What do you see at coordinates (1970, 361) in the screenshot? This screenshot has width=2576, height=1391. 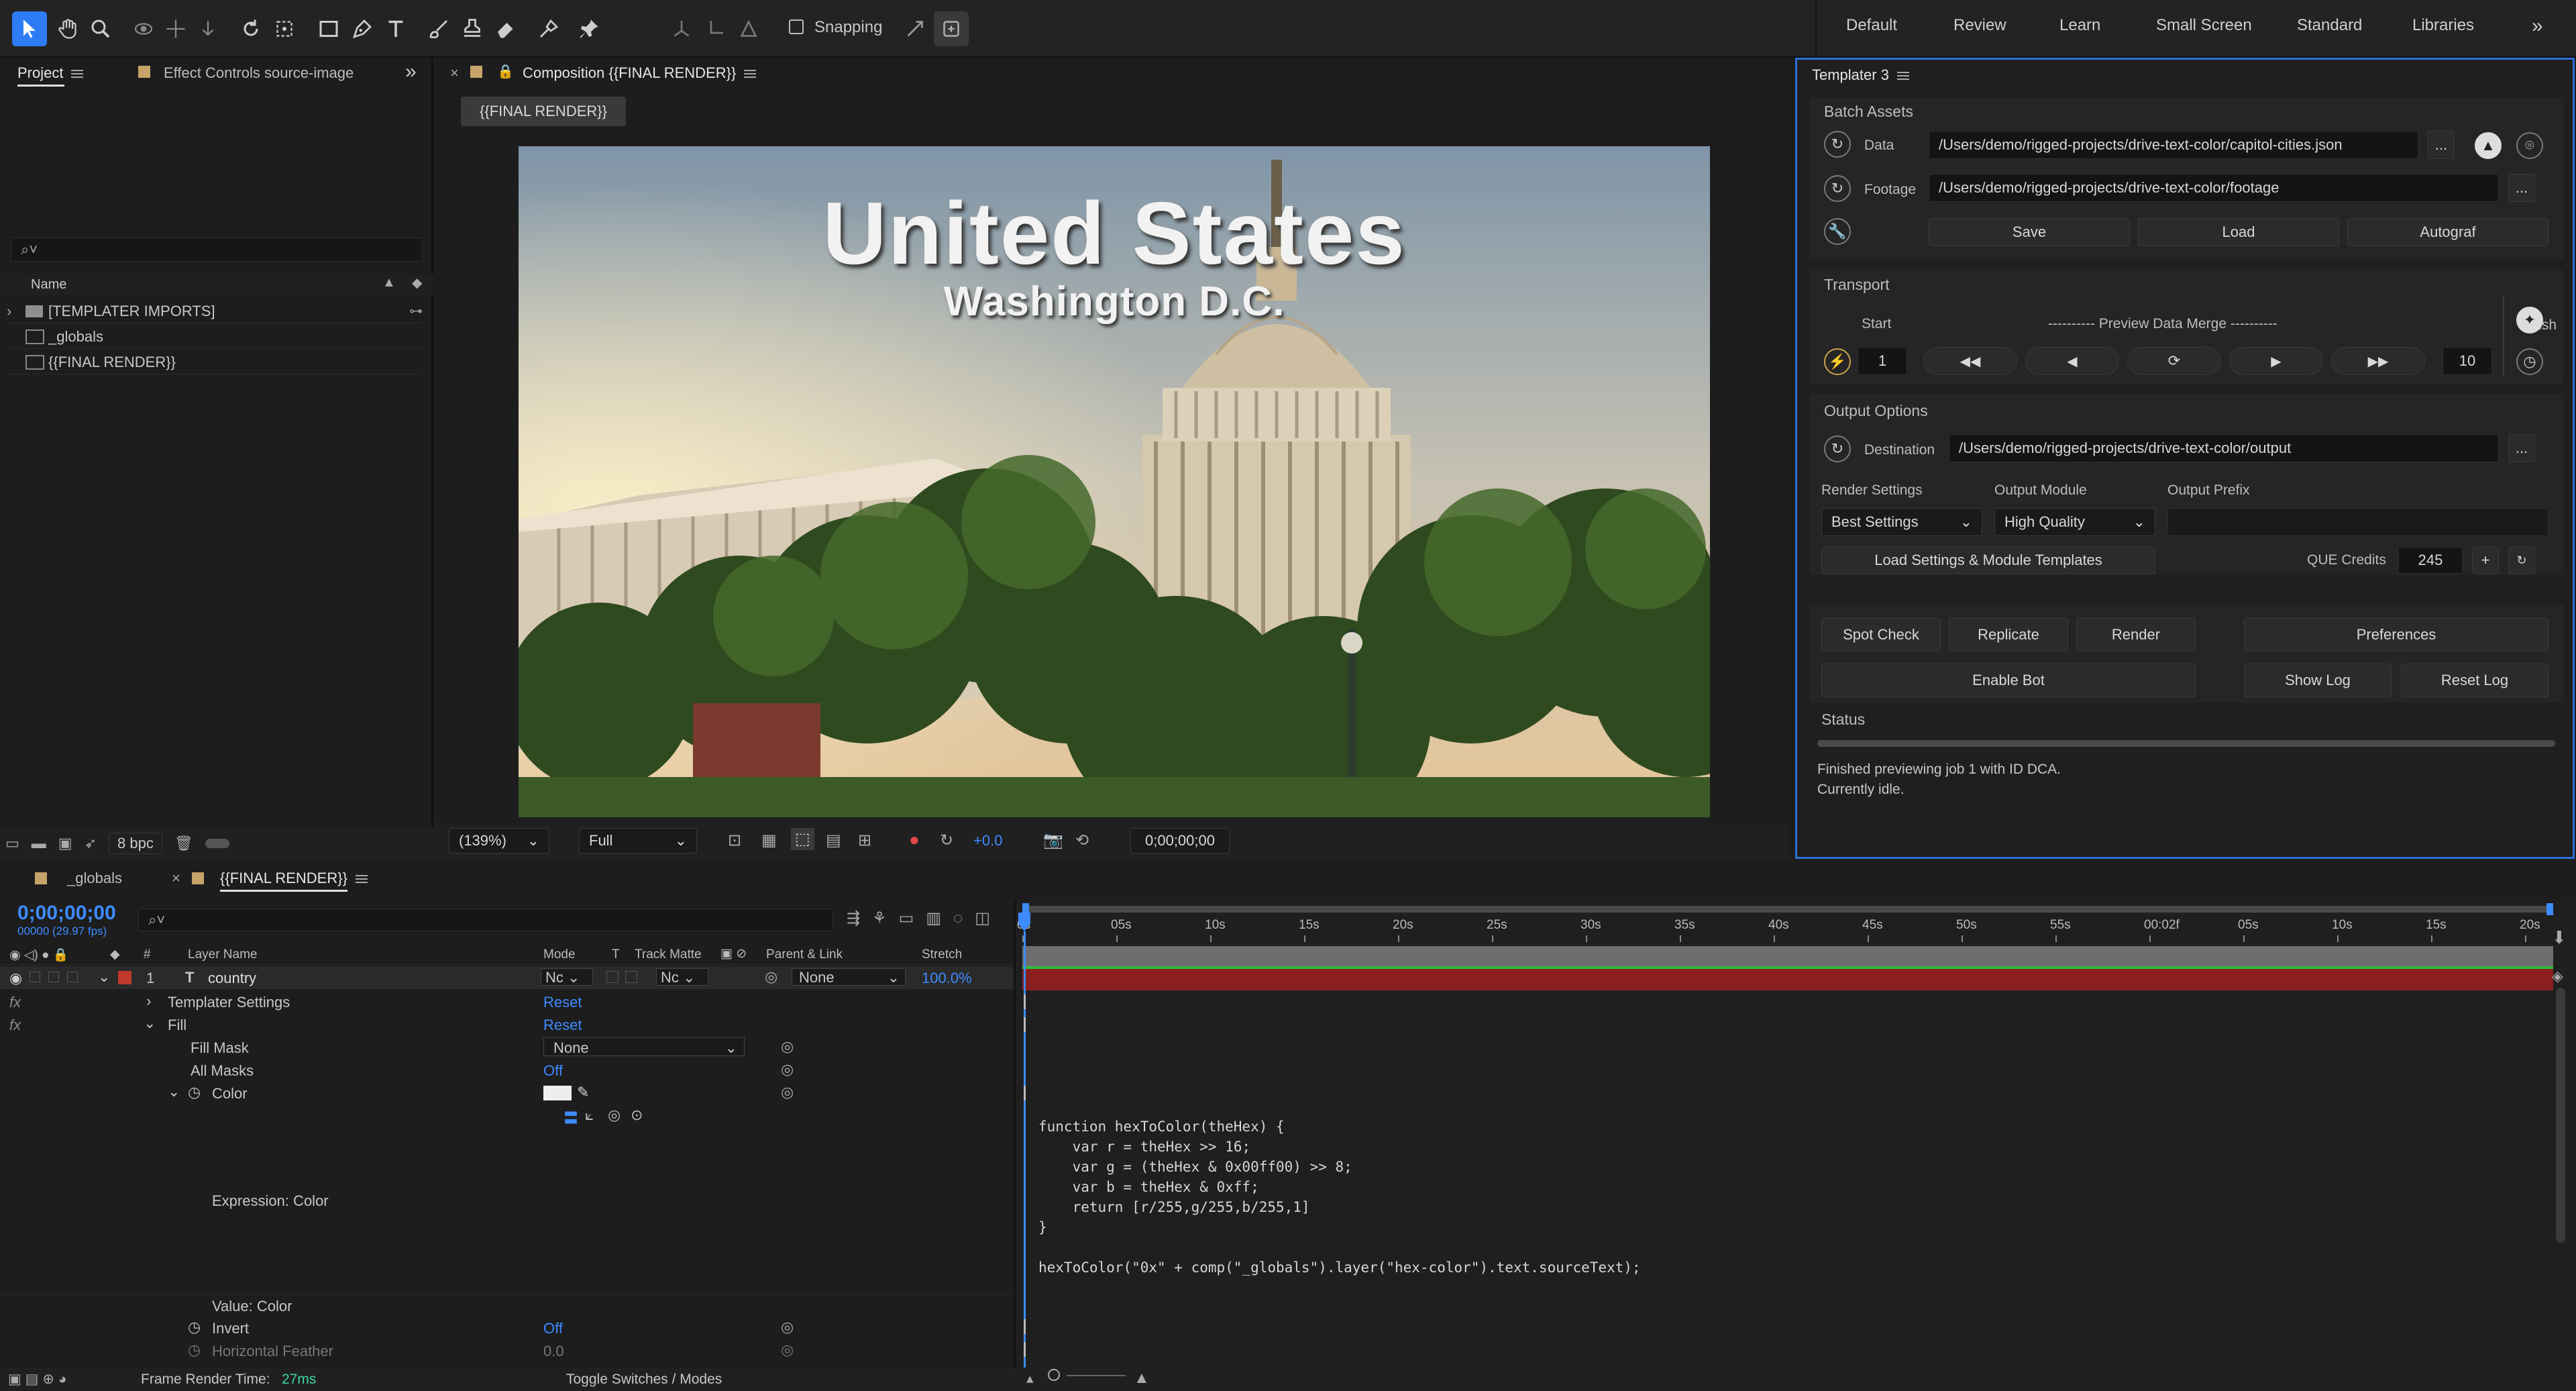 I see `first-button: ◀◀` at bounding box center [1970, 361].